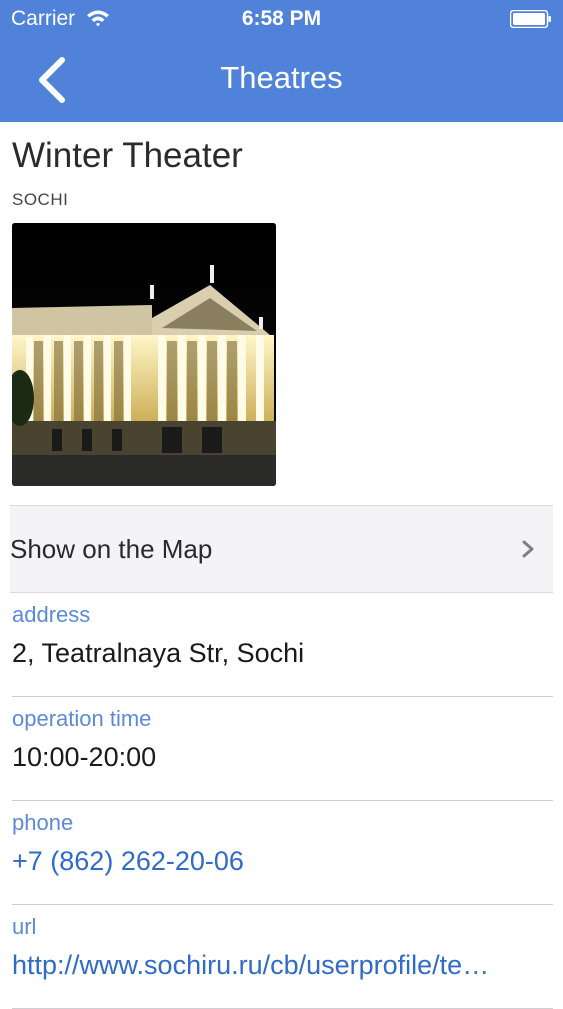  Describe the element at coordinates (51, 614) in the screenshot. I see `address-label: address` at that location.